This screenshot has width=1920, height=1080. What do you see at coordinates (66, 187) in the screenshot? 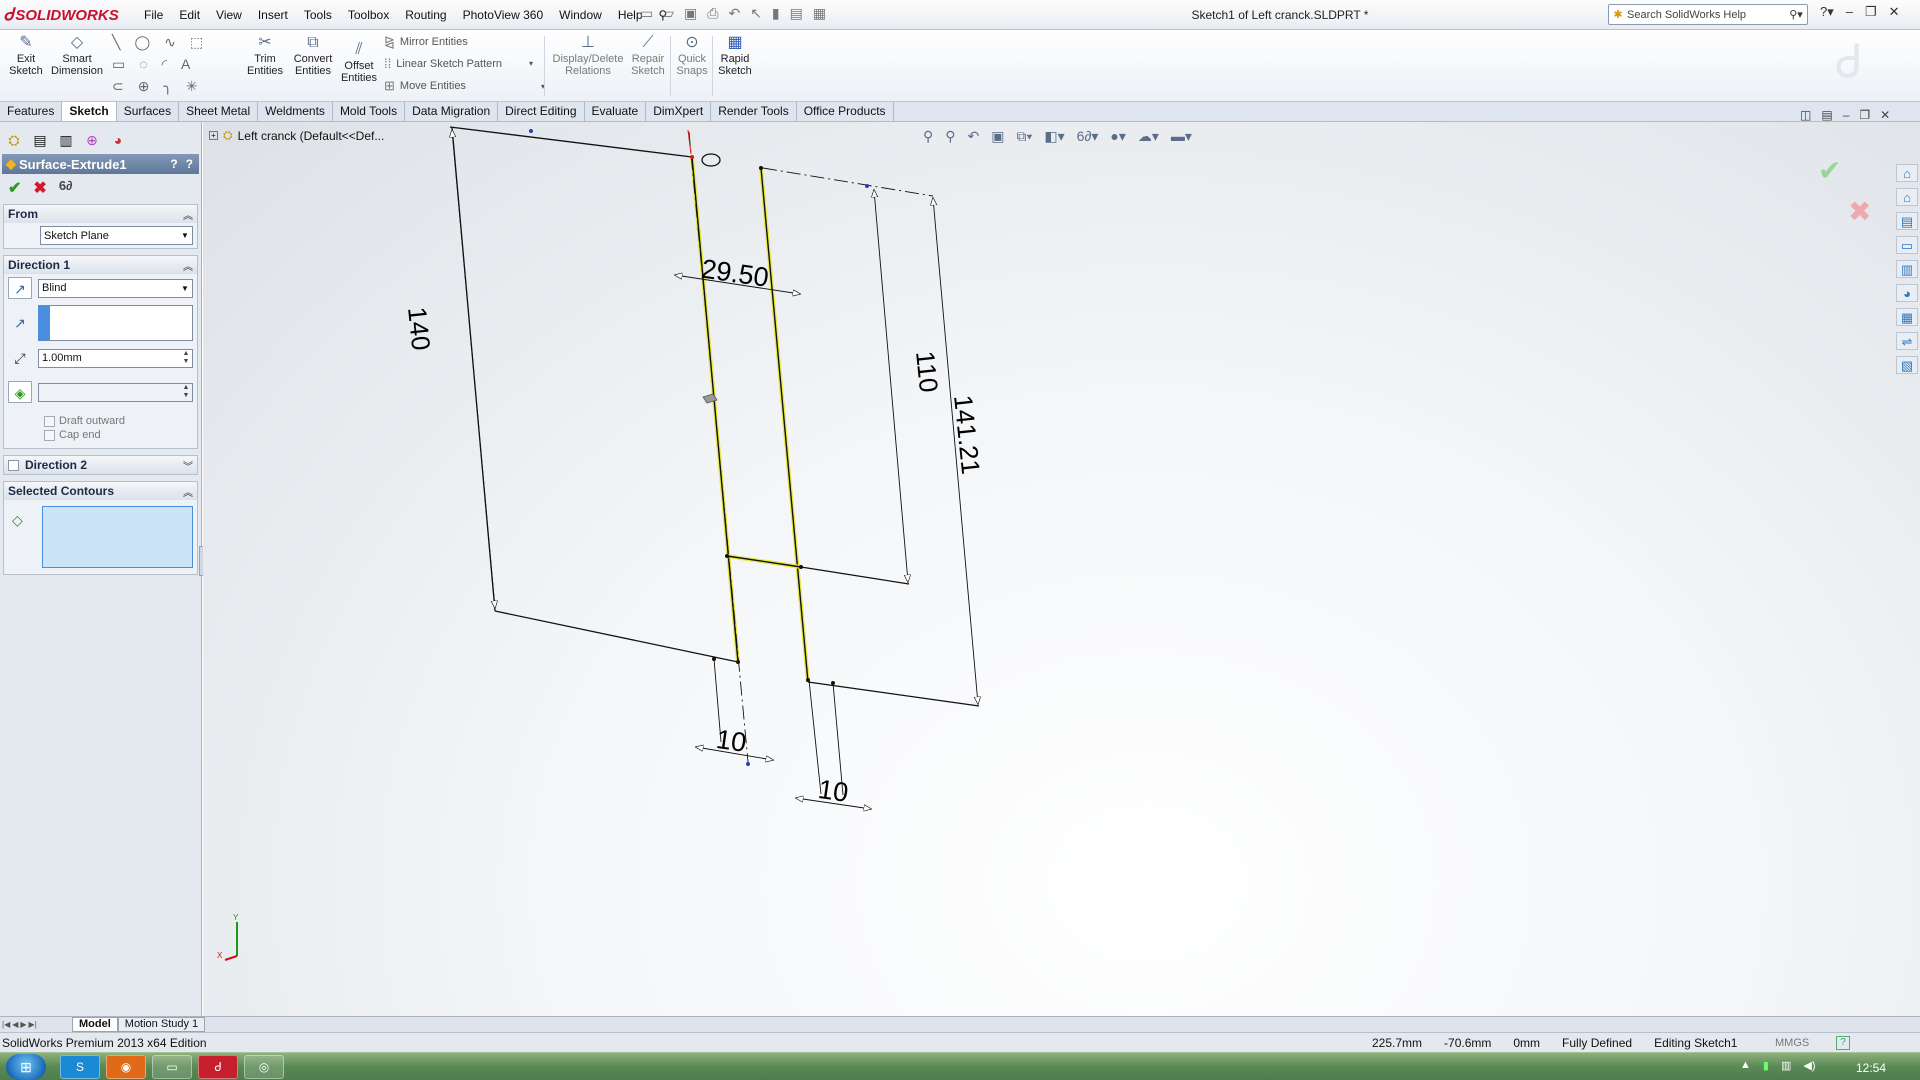
I see `detailed-preview-icon: 6∂` at bounding box center [66, 187].